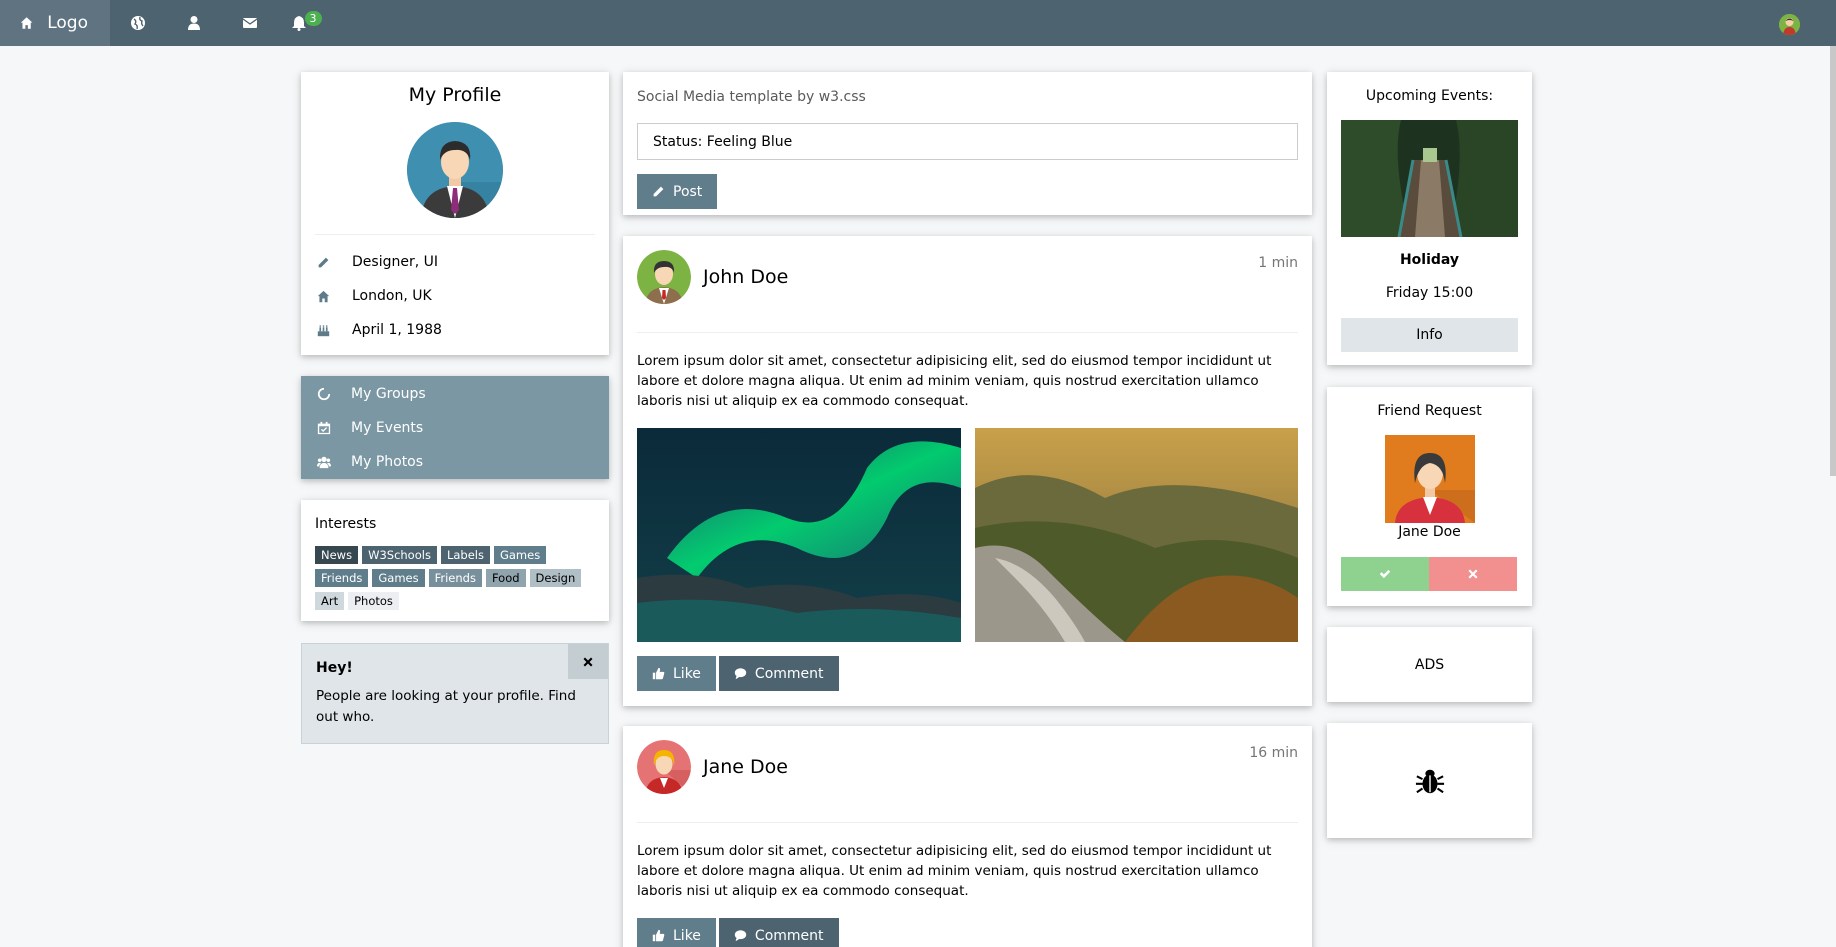 The width and height of the screenshot is (1836, 947). Describe the element at coordinates (688, 191) in the screenshot. I see `post-button-label: Post` at that location.